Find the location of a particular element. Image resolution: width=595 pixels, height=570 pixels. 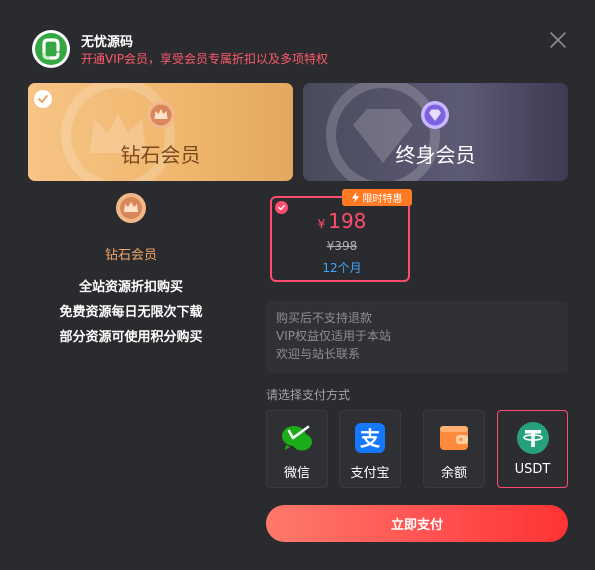

benefit-item: 免费资源每日无限次下载 is located at coordinates (131, 312).